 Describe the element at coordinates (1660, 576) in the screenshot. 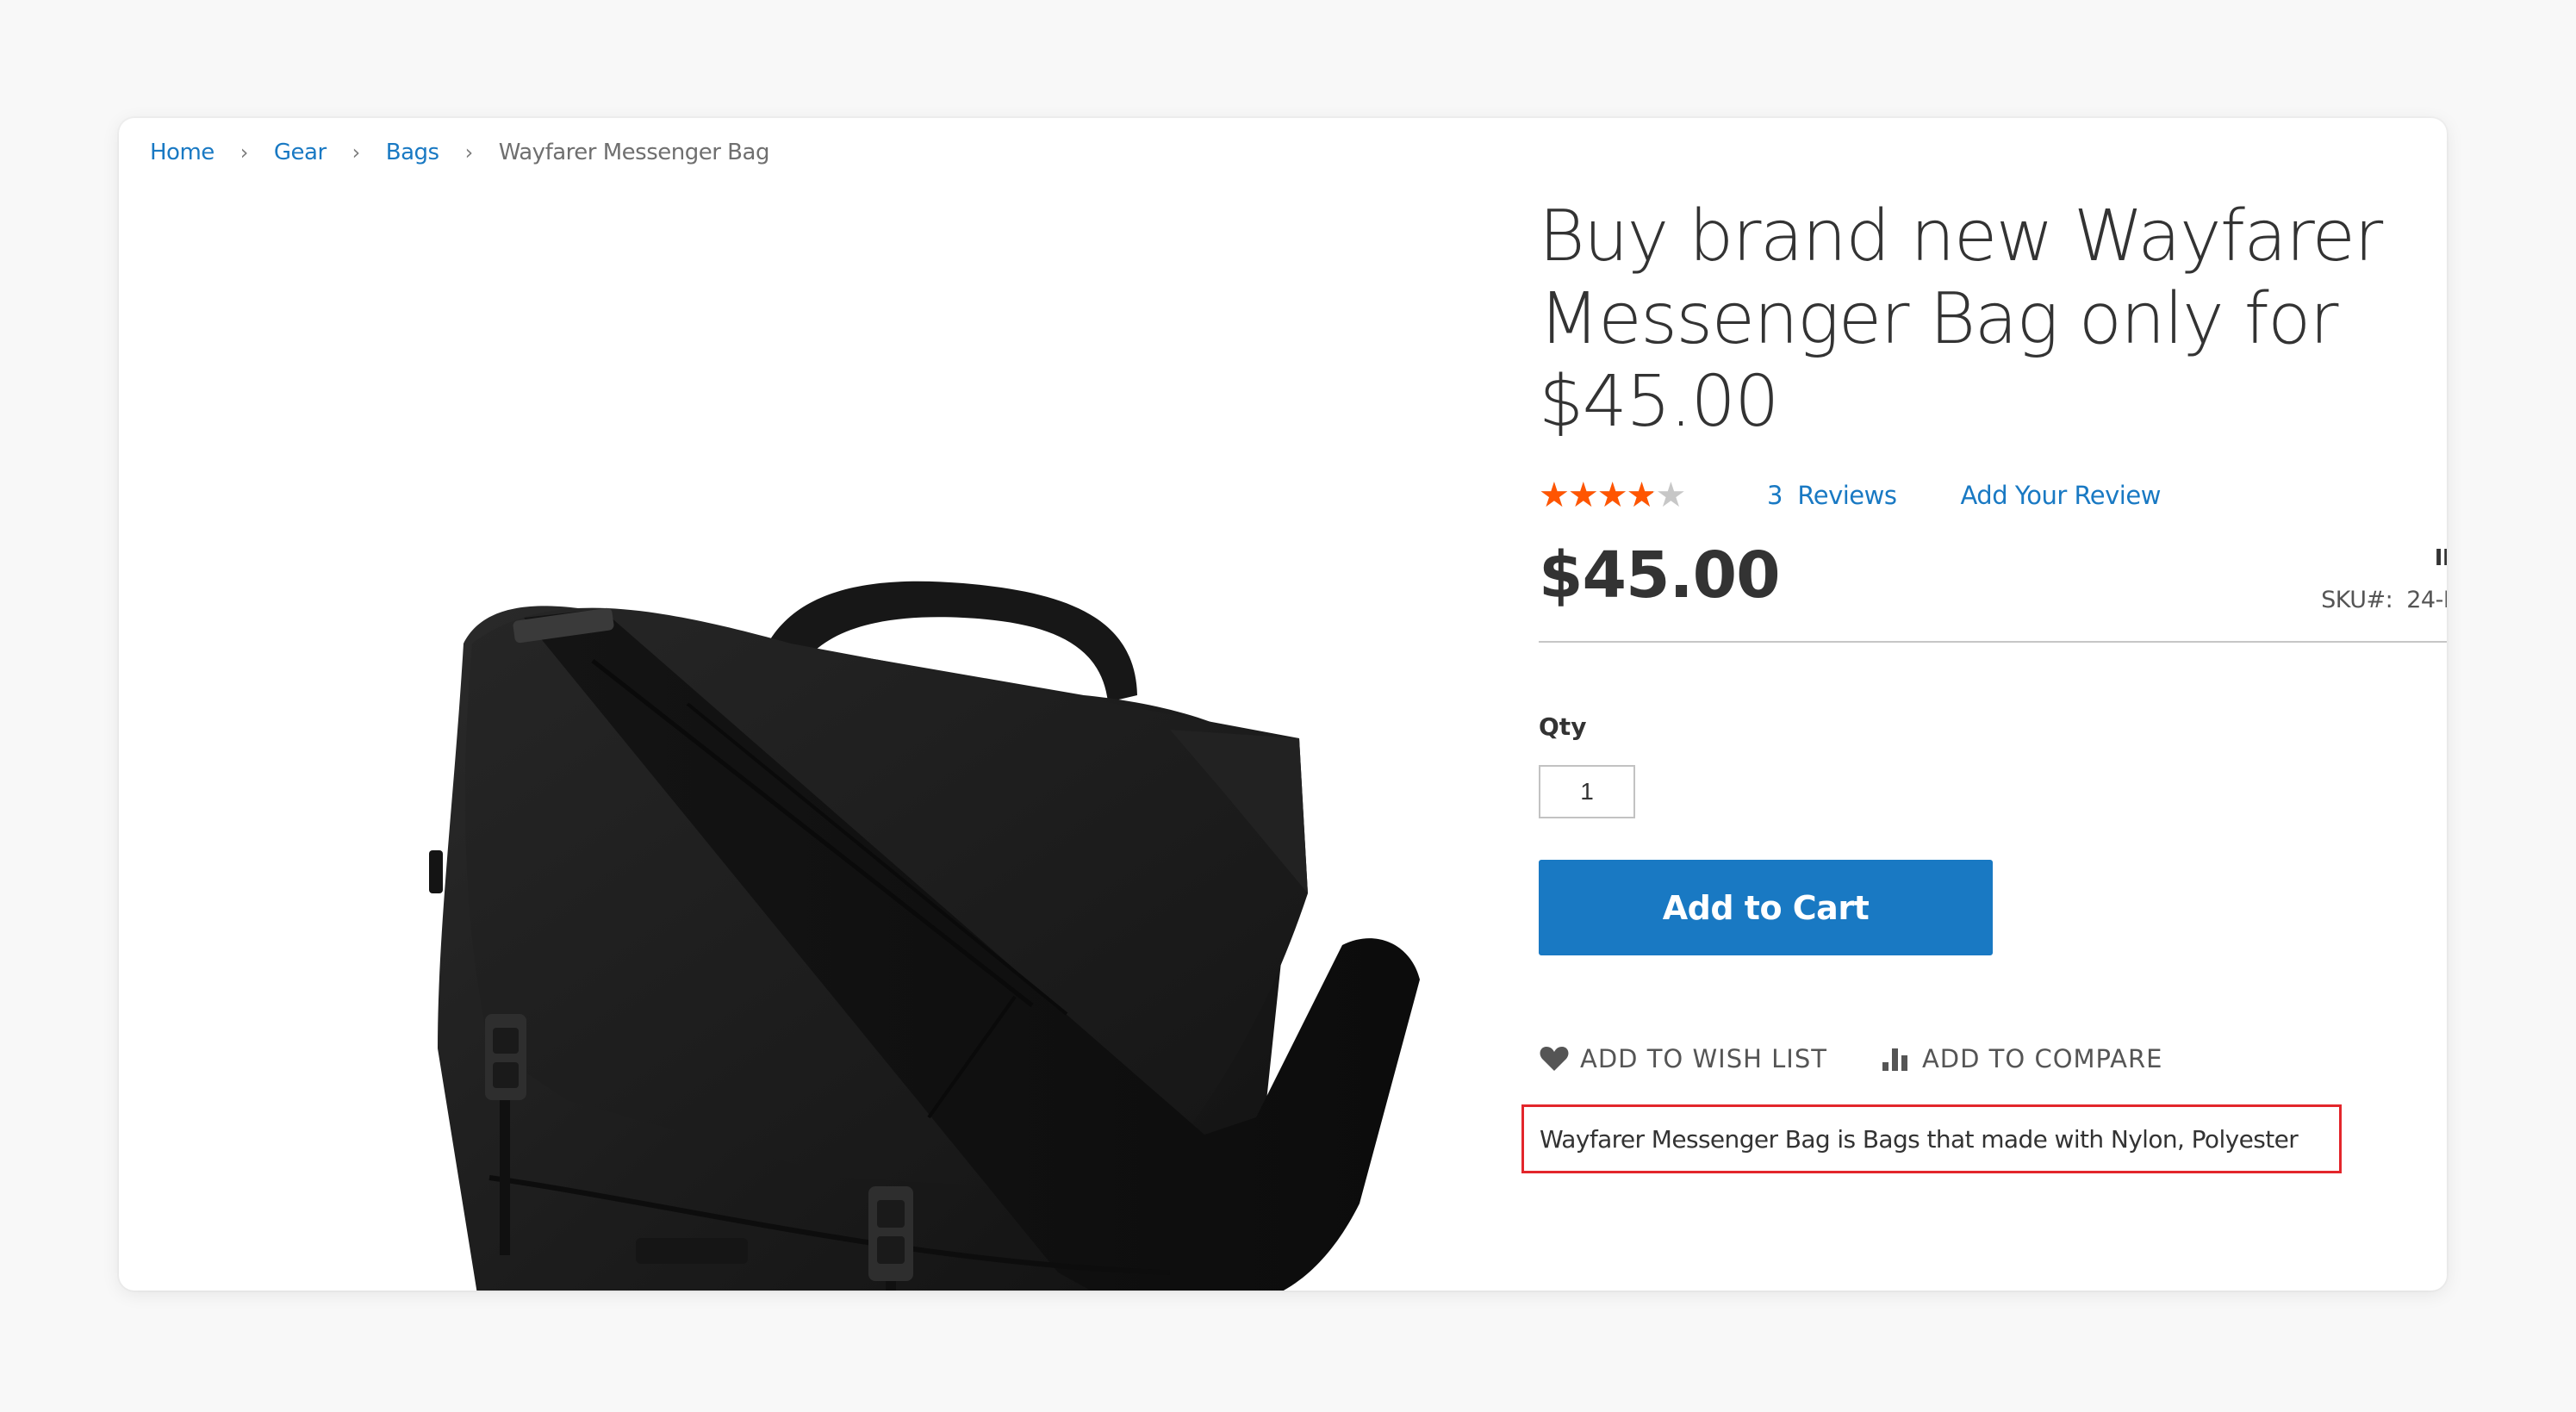

I see `product-price: $45.00` at that location.